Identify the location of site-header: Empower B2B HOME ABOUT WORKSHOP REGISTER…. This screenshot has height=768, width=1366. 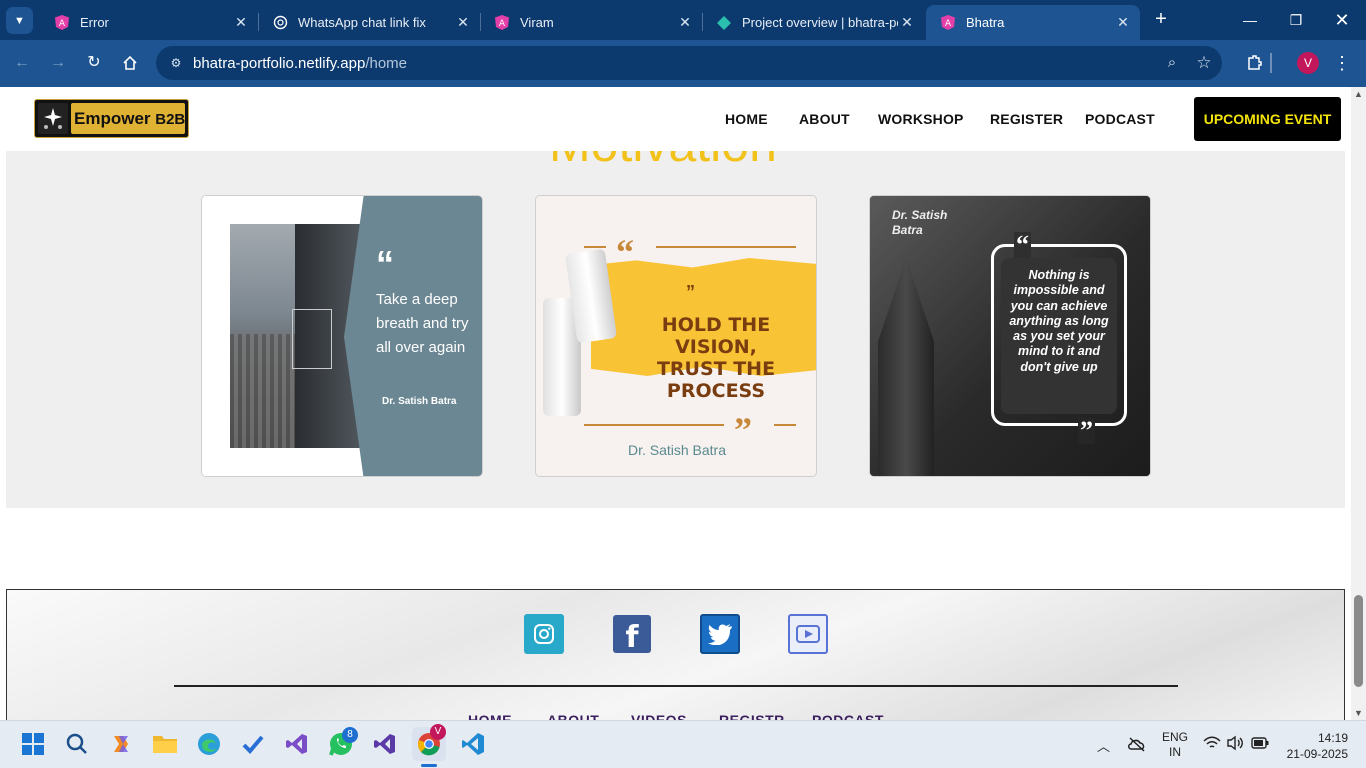
(675, 119).